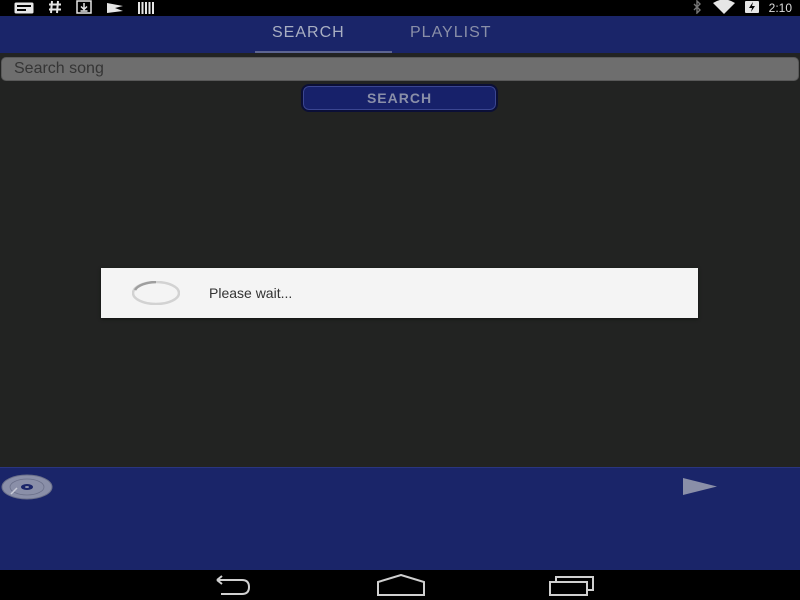 This screenshot has height=600, width=800. What do you see at coordinates (451, 33) in the screenshot?
I see `tab-playlist: PLAYLIST` at bounding box center [451, 33].